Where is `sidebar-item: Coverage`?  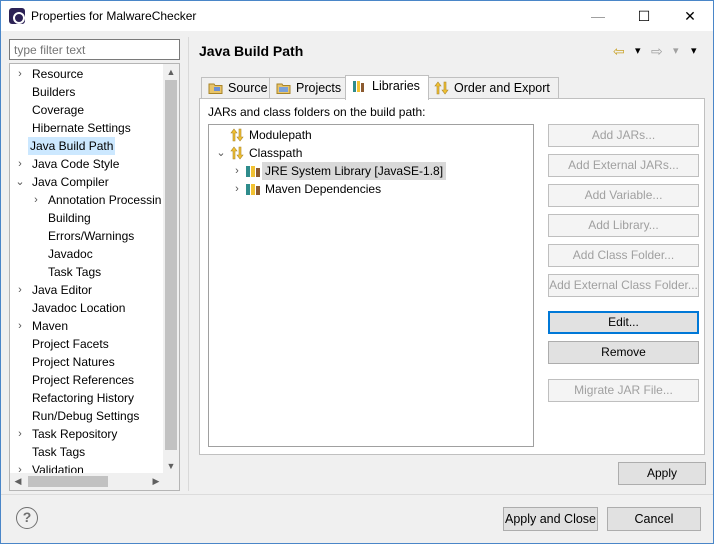 sidebar-item: Coverage is located at coordinates (58, 110).